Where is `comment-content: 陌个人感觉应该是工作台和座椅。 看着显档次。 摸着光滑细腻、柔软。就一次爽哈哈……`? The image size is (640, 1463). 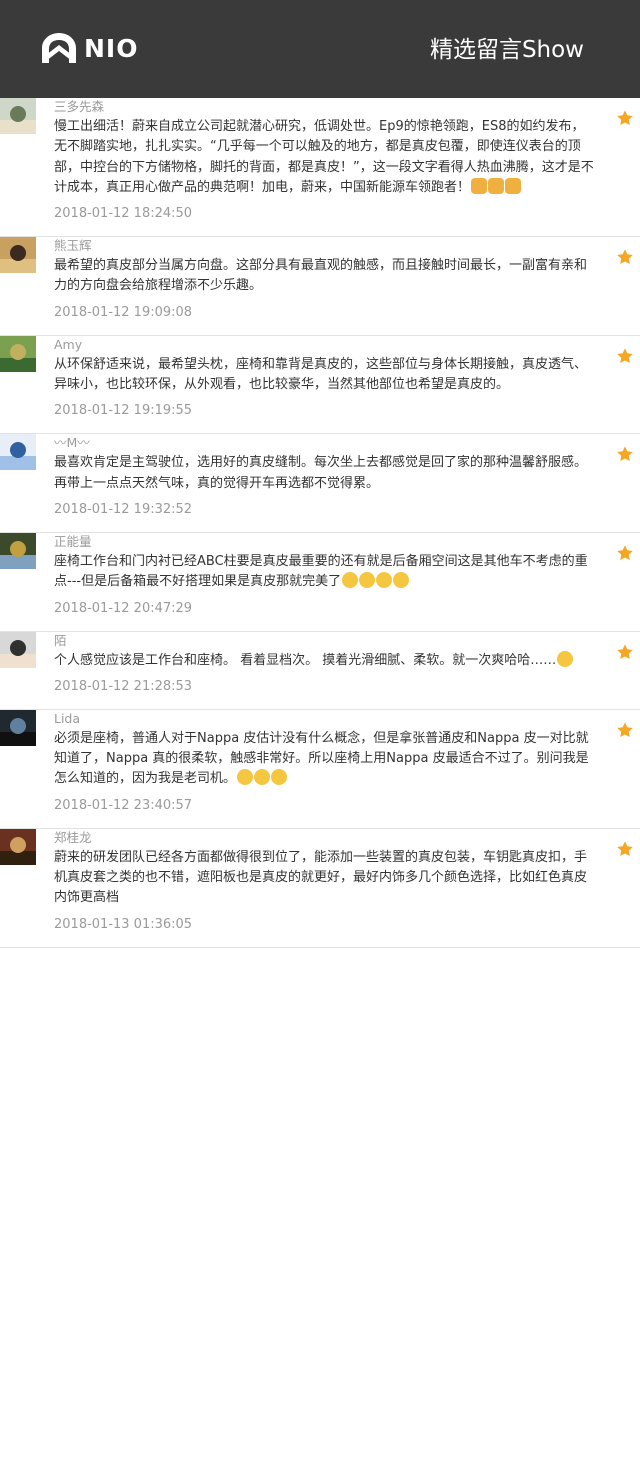 comment-content: 陌个人感觉应该是工作台和座椅。 看着显档次。 摸着光滑细腻、柔软。就一次爽哈哈…… is located at coordinates (325, 670).